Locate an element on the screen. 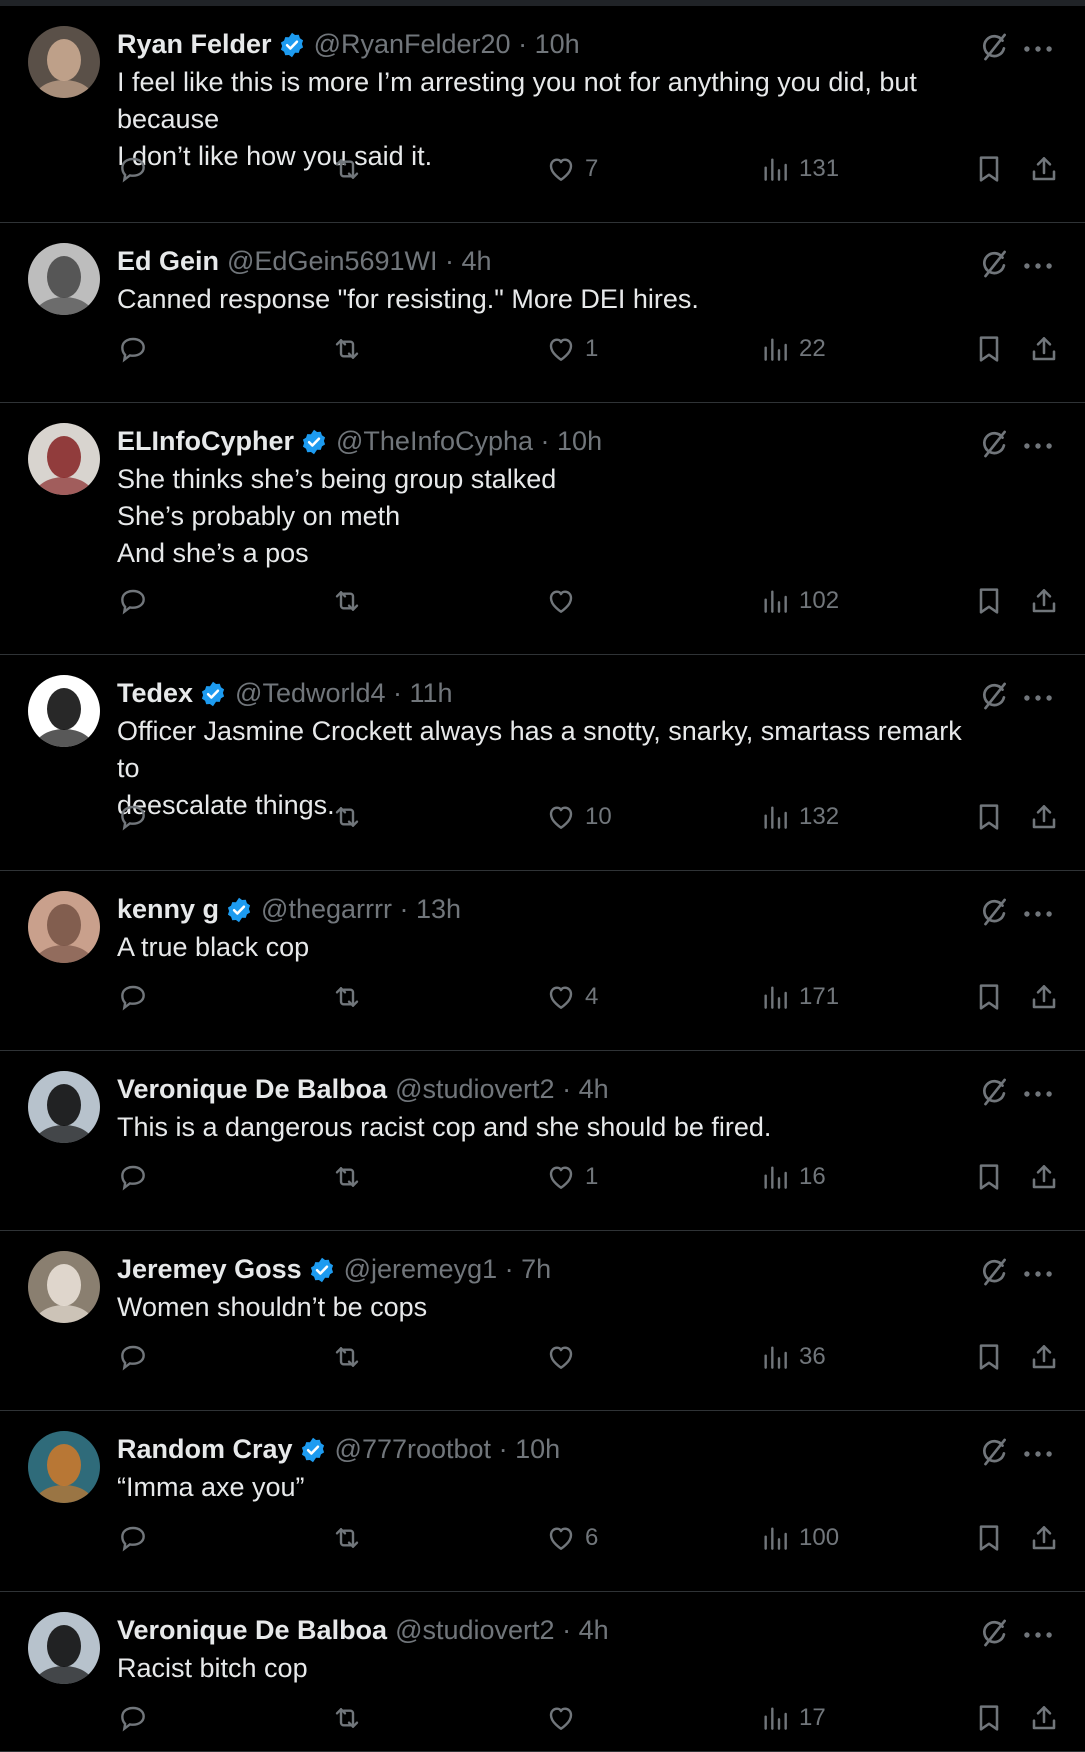  timestamp: 13h is located at coordinates (438, 909).